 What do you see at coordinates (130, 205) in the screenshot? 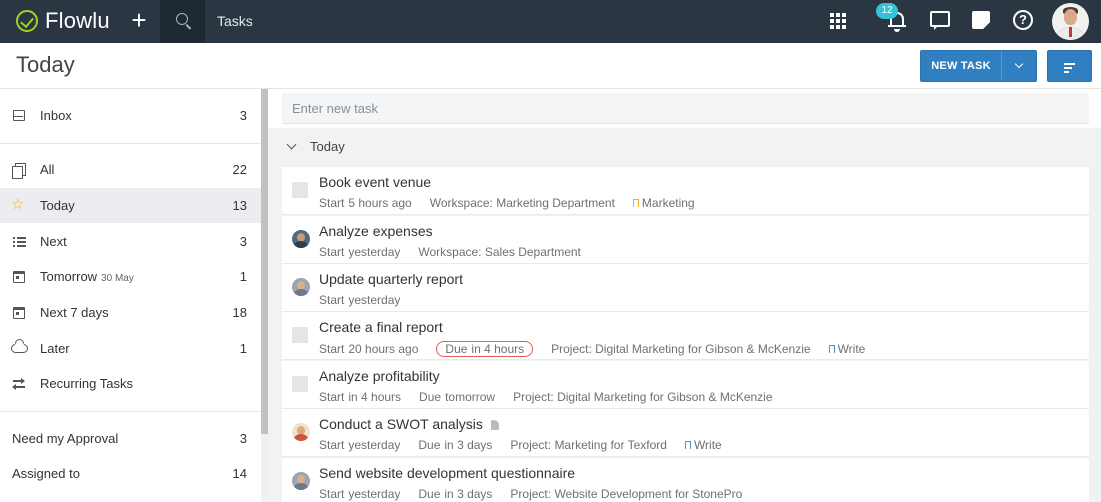
I see `sidebar-item-today: ☆ Today 13` at bounding box center [130, 205].